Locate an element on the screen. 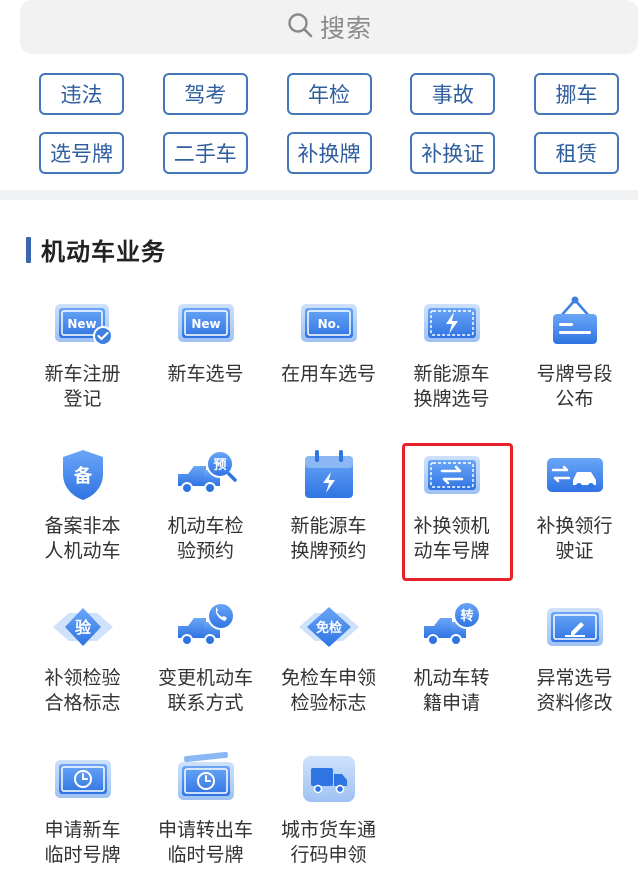 Image resolution: width=638 pixels, height=888 pixels. label-line1: 补换领机 is located at coordinates (451, 526).